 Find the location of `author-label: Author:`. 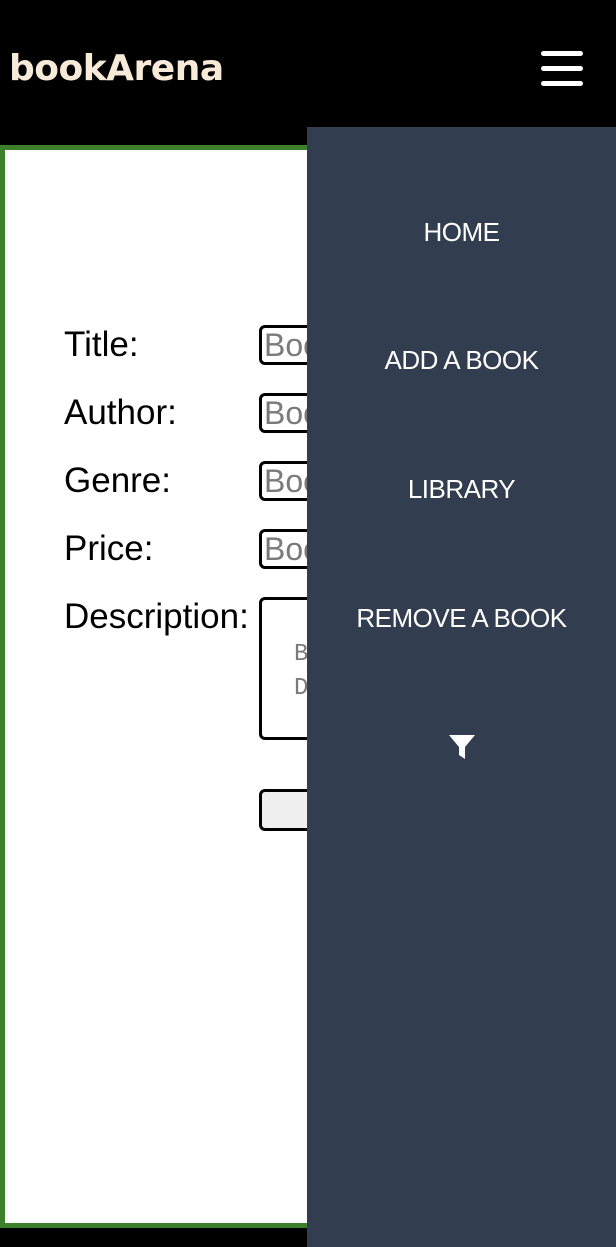

author-label: Author: is located at coordinates (120, 412).